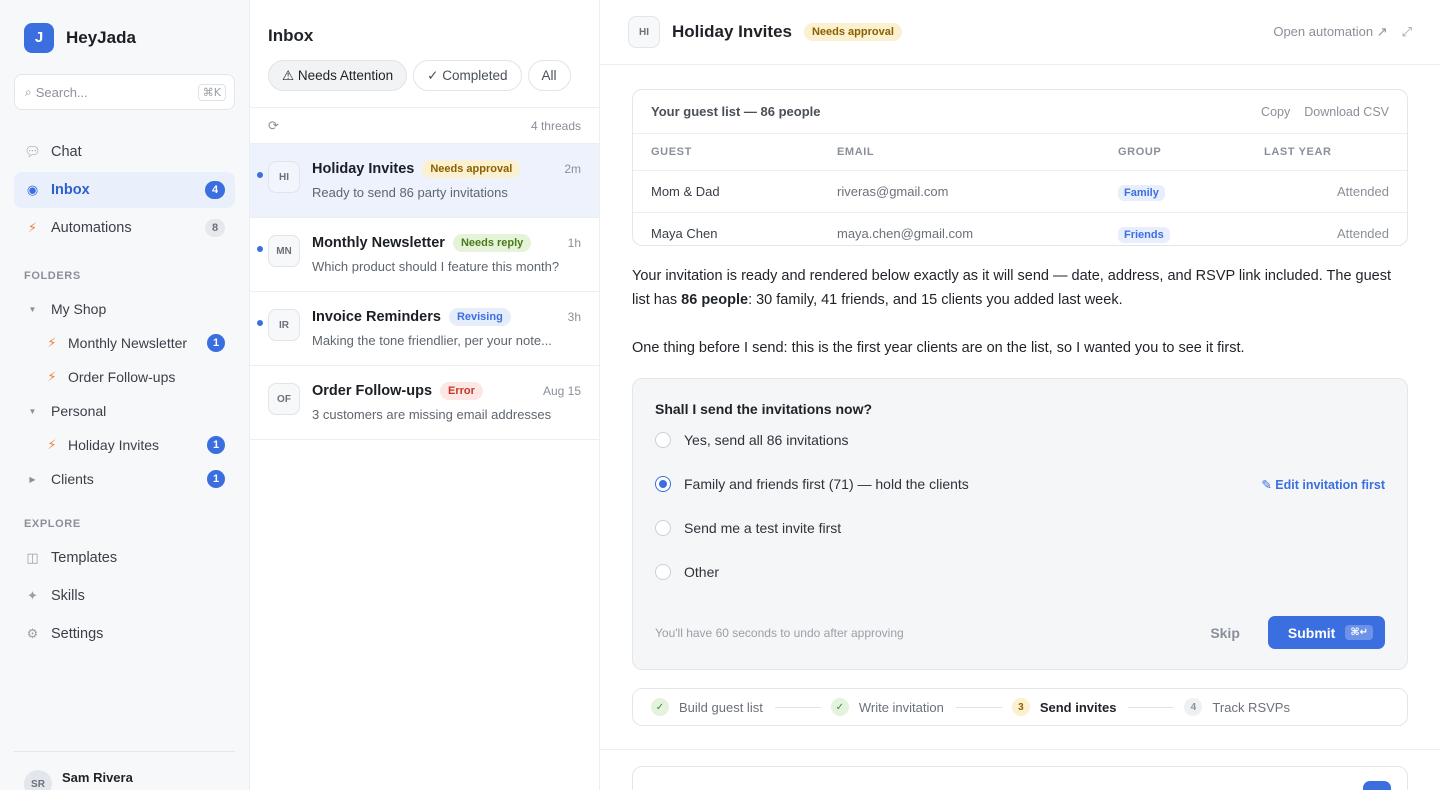 This screenshot has height=790, width=1440. Describe the element at coordinates (1323, 484) in the screenshot. I see `edit-invitation-link: ✎ Edit invitation first` at that location.